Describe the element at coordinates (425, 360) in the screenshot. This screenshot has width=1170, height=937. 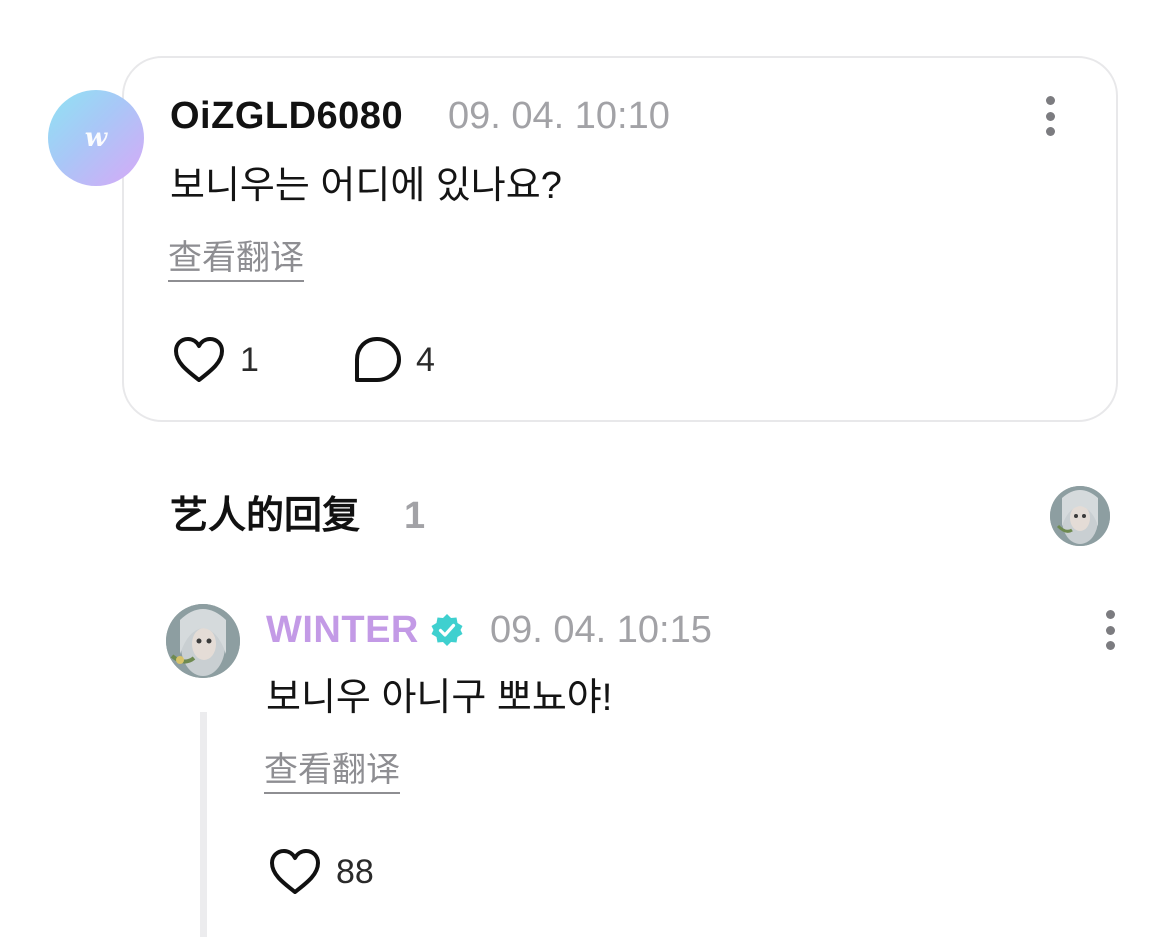
I see `comment-reply-count: 4` at that location.